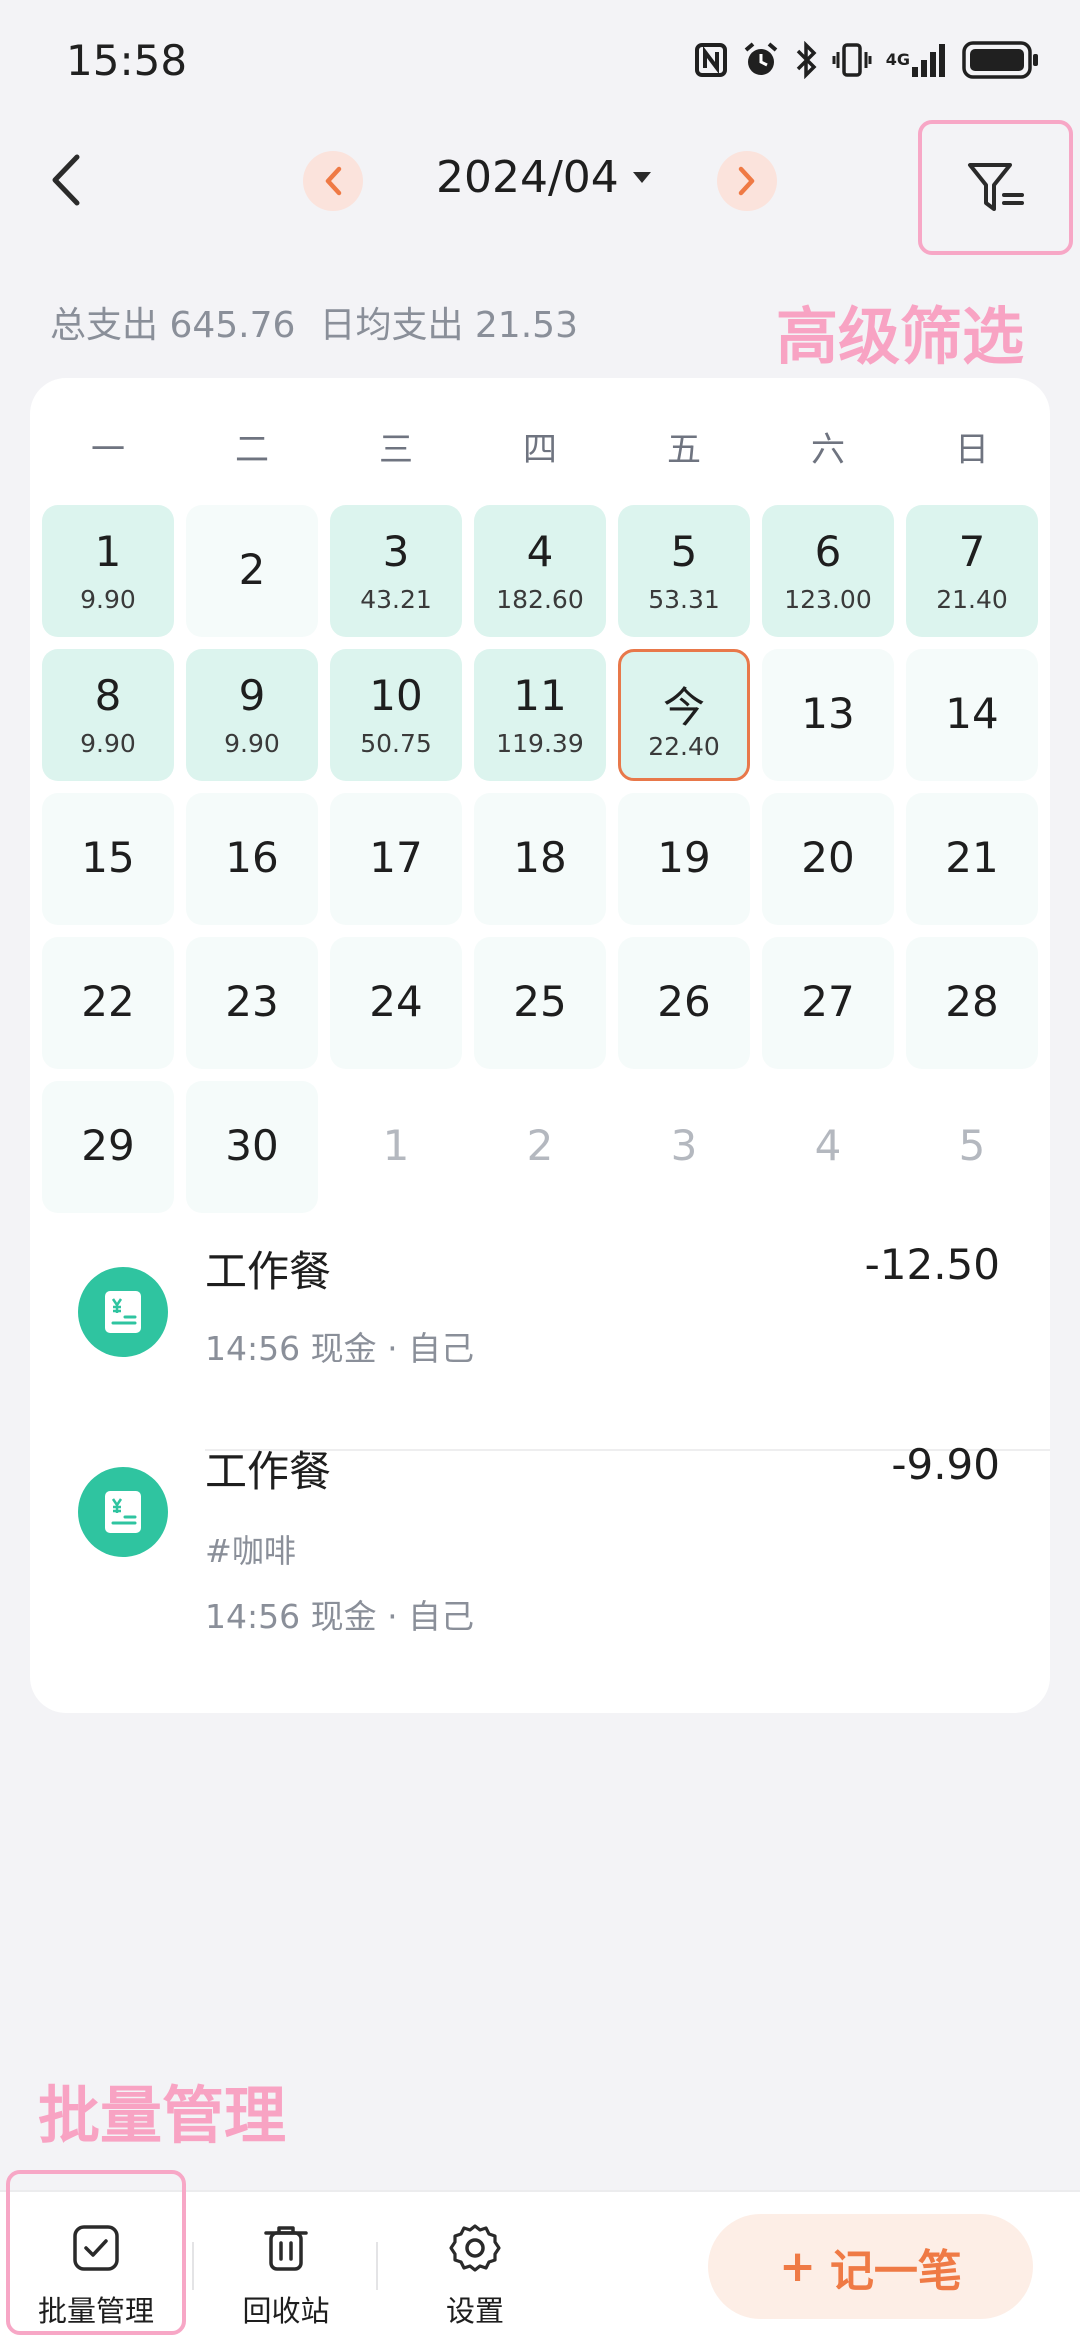 The height and width of the screenshot is (2340, 1080). I want to click on calendar-day: 4 182.60, so click(540, 571).